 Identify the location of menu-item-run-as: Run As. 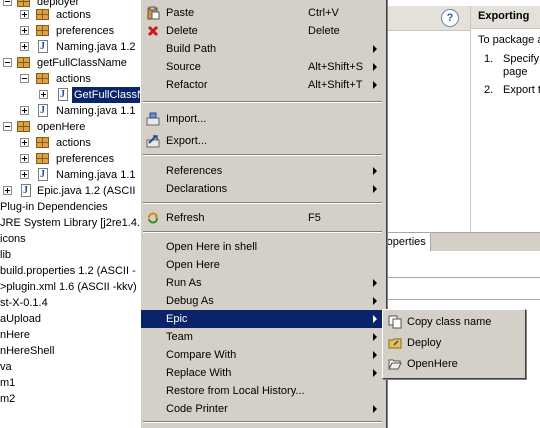
(262, 283).